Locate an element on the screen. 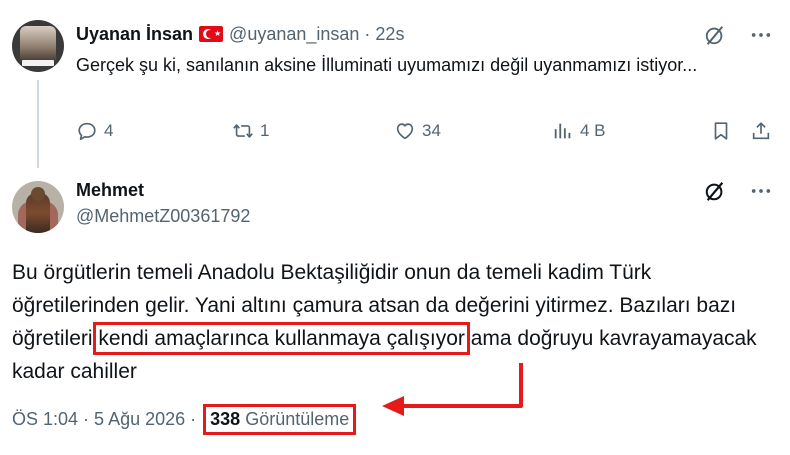 The height and width of the screenshot is (455, 790). view-count: 338 is located at coordinates (225, 419).